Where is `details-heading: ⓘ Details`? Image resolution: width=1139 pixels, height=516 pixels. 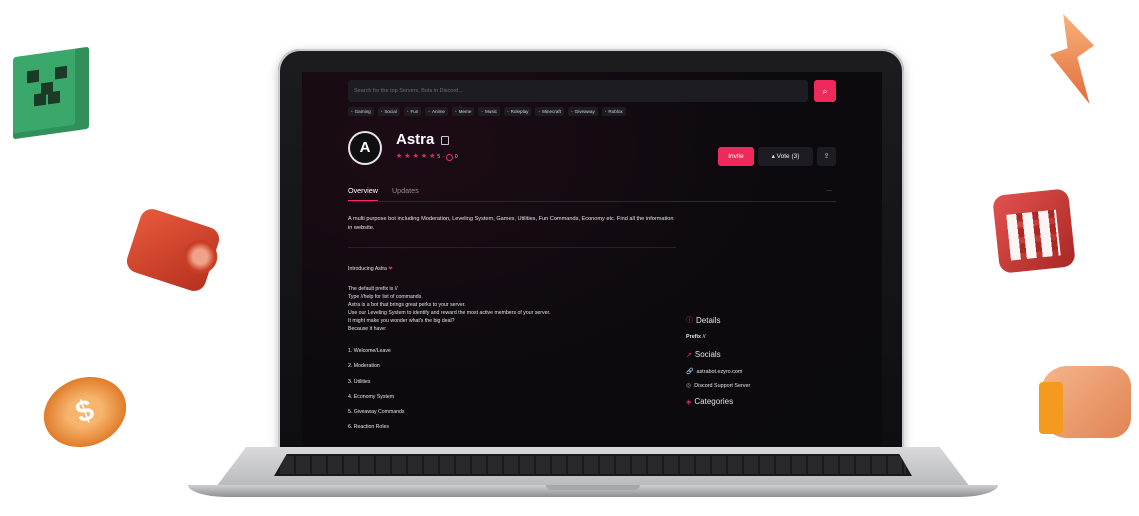
details-heading: ⓘ Details is located at coordinates (766, 320).